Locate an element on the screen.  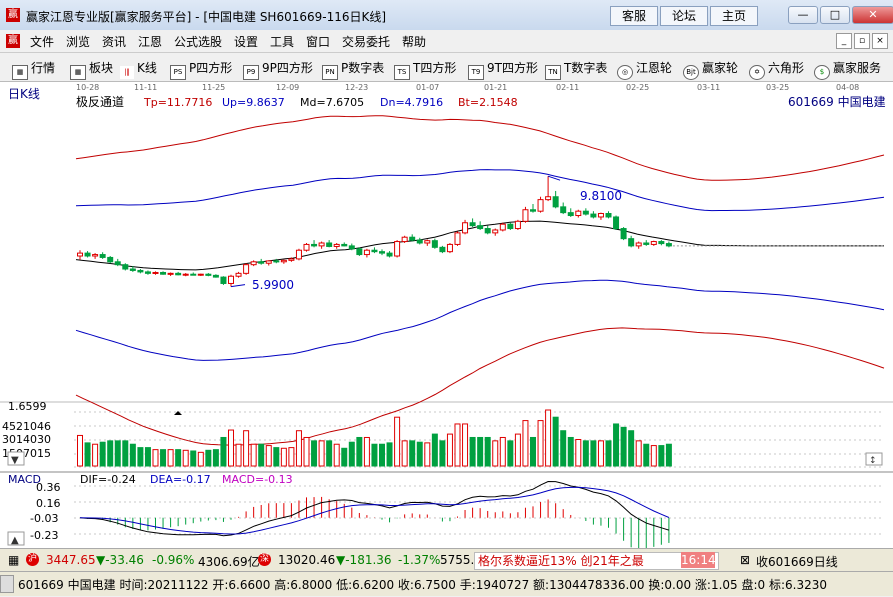
volume-tick-top: 1.6599 is located at coordinates (27, 406).